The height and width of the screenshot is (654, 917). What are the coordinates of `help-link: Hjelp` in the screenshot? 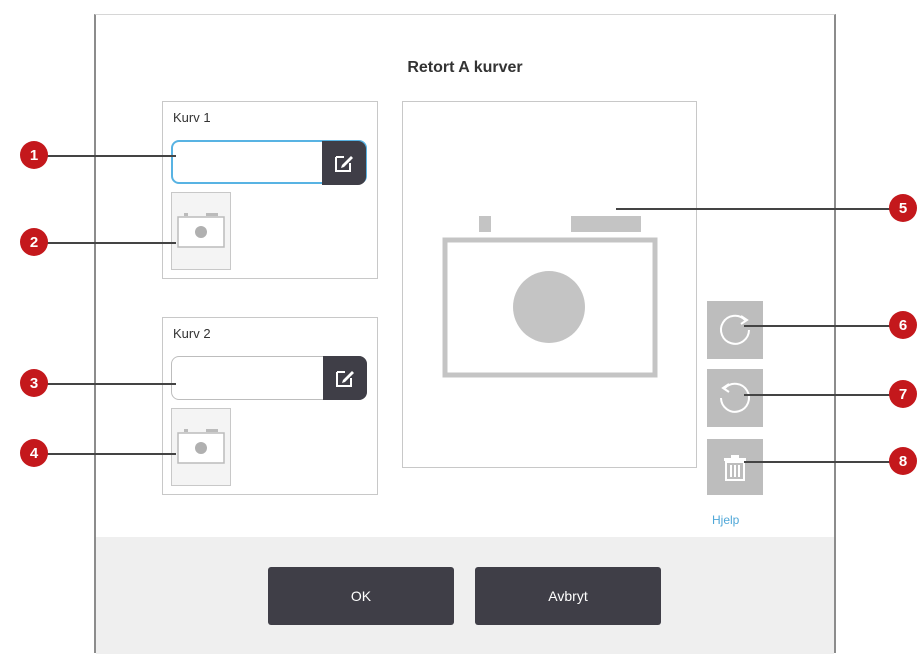 It's located at (725, 520).